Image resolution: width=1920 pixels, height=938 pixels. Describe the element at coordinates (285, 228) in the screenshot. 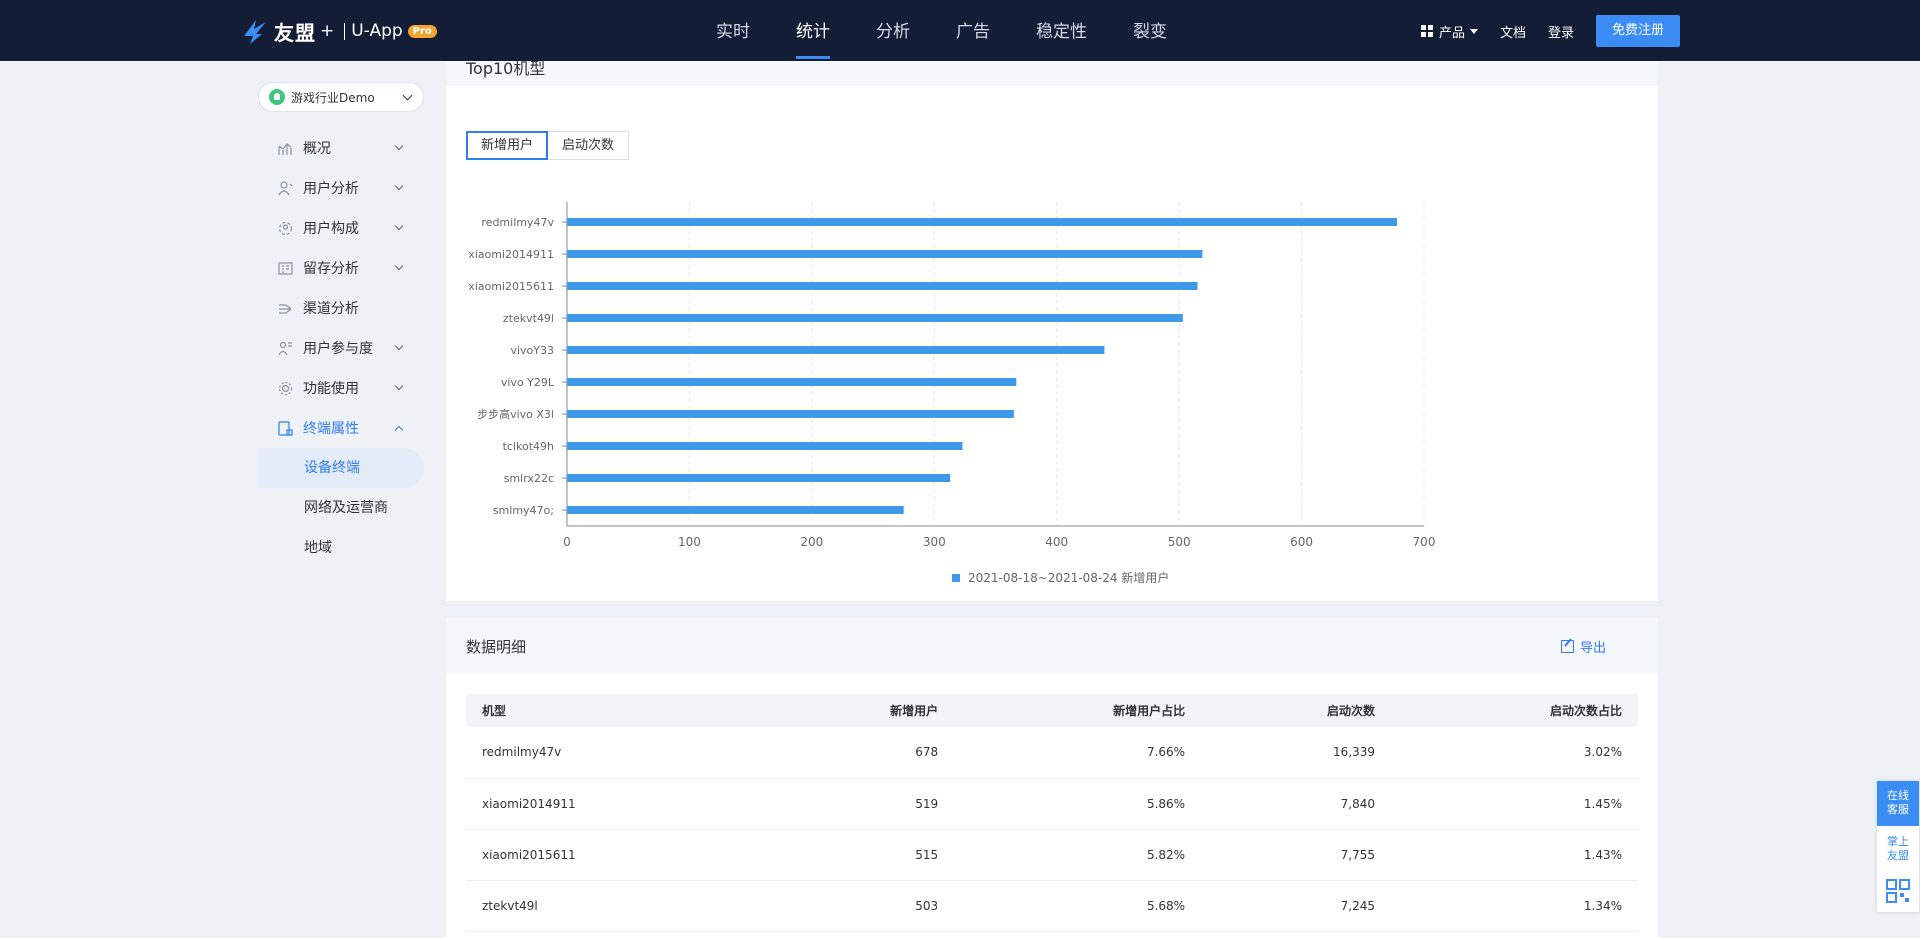

I see `user-composition-icon` at that location.